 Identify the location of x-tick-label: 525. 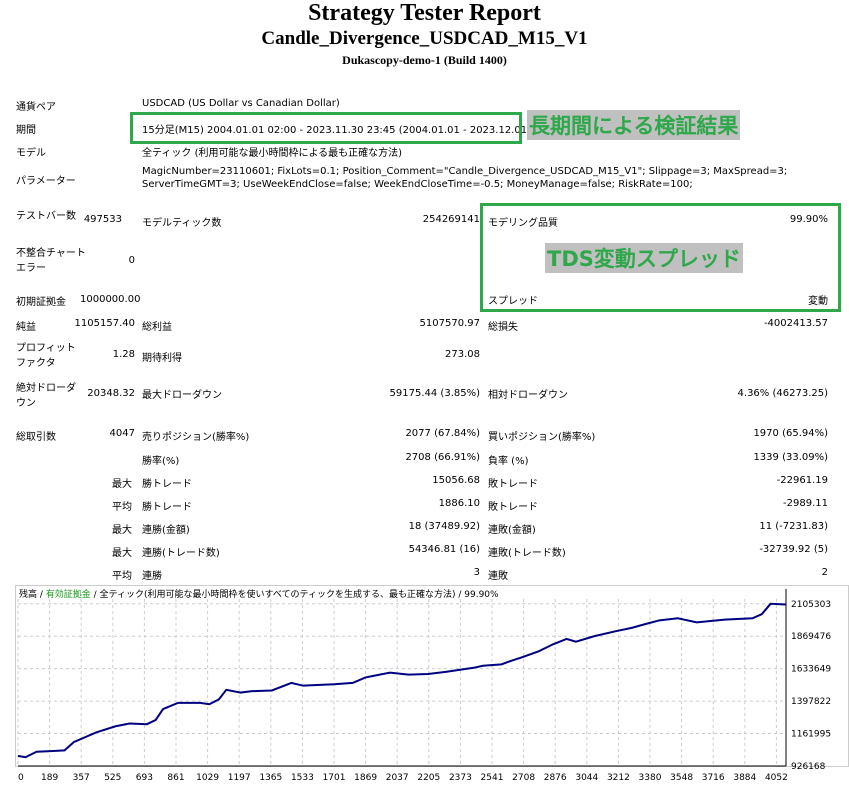
(112, 778).